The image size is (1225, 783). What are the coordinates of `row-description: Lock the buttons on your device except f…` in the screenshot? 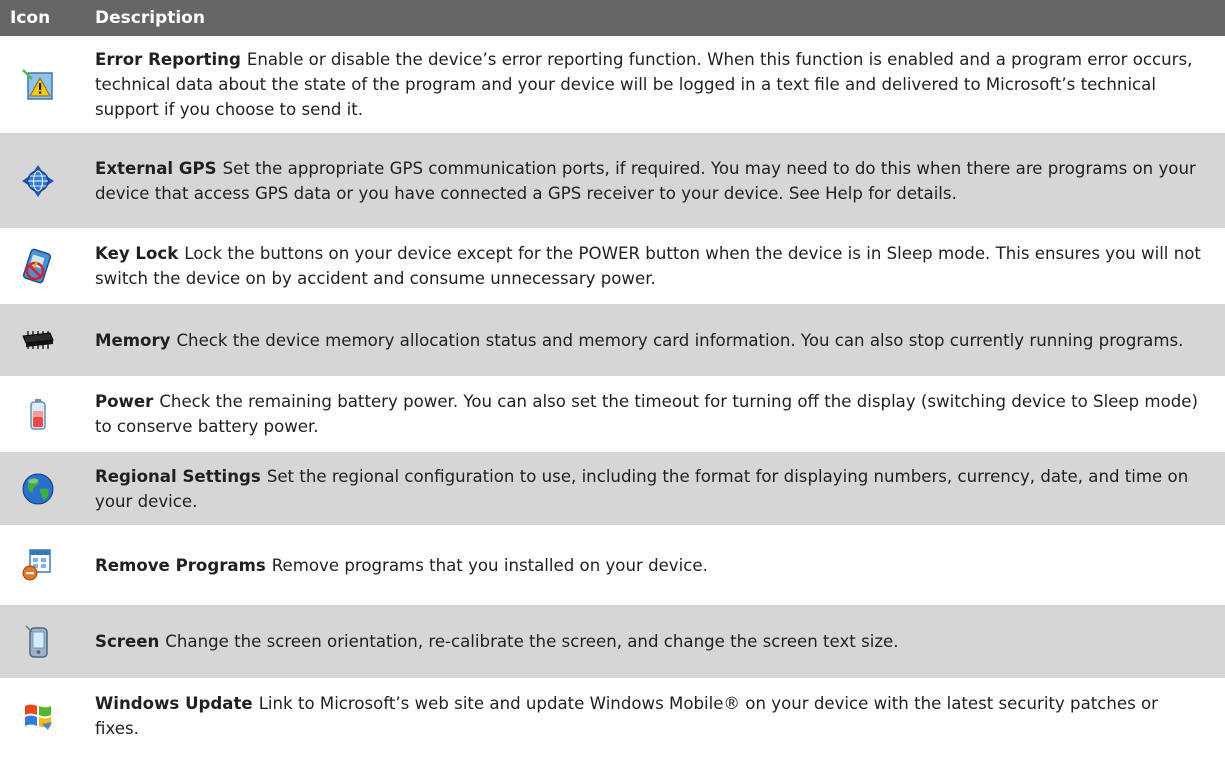 It's located at (648, 266).